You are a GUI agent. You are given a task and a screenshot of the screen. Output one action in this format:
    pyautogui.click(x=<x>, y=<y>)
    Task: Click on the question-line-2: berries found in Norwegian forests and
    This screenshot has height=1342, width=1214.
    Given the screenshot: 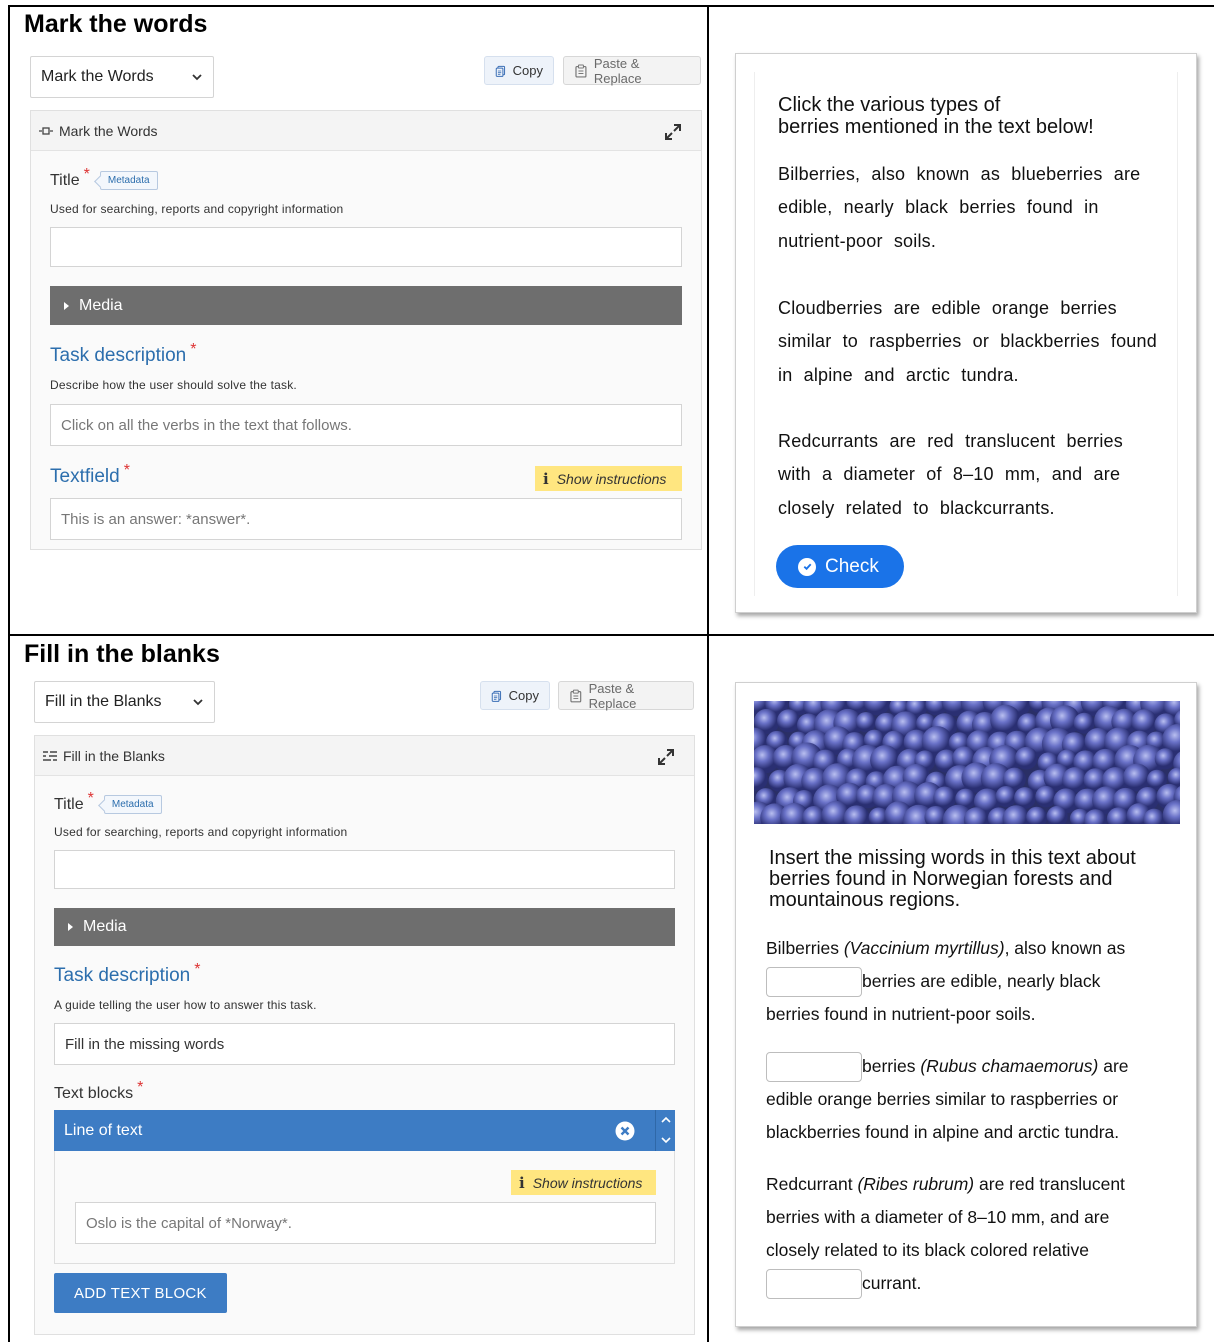 What is the action you would take?
    pyautogui.click(x=941, y=879)
    